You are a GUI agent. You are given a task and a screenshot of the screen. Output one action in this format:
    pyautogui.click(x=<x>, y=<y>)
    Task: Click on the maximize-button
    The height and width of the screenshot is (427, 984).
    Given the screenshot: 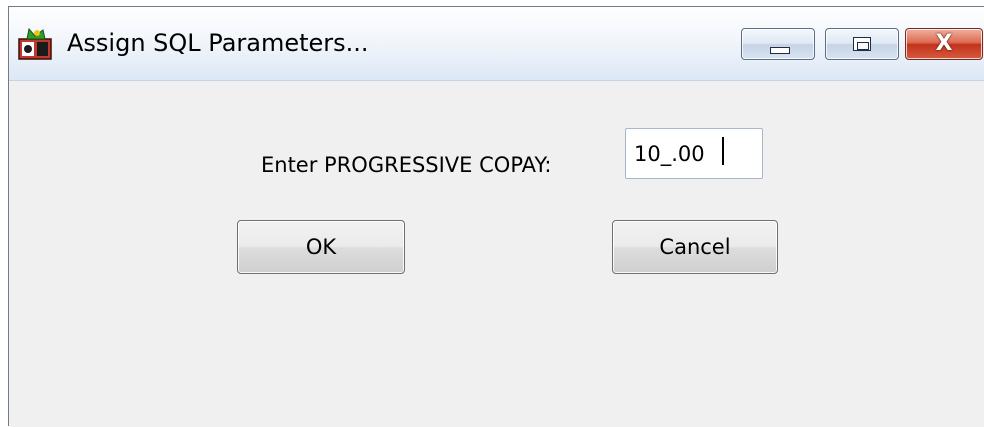 What is the action you would take?
    pyautogui.click(x=862, y=44)
    